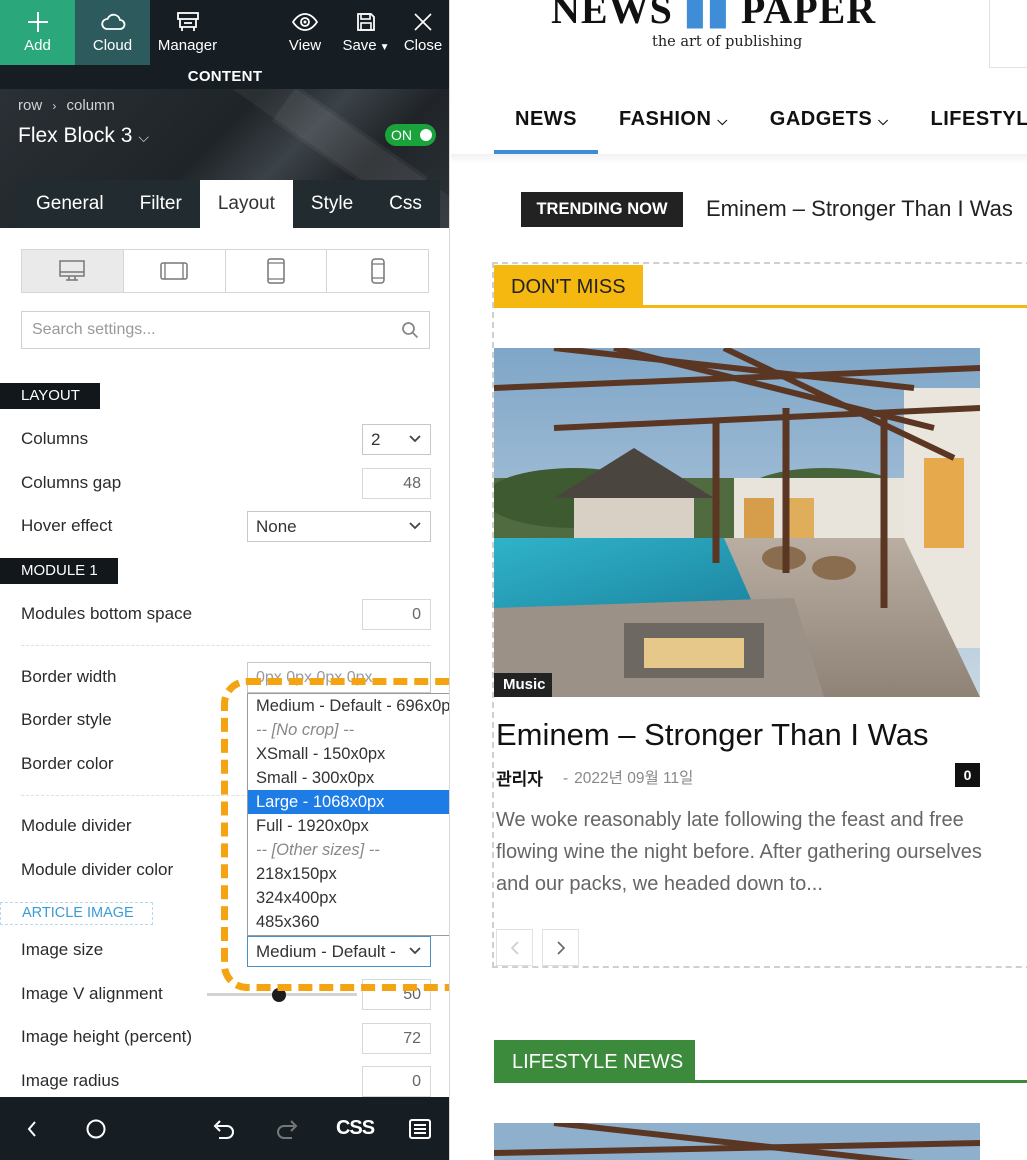 The width and height of the screenshot is (1027, 1160). I want to click on home-icon, so click(96, 1128).